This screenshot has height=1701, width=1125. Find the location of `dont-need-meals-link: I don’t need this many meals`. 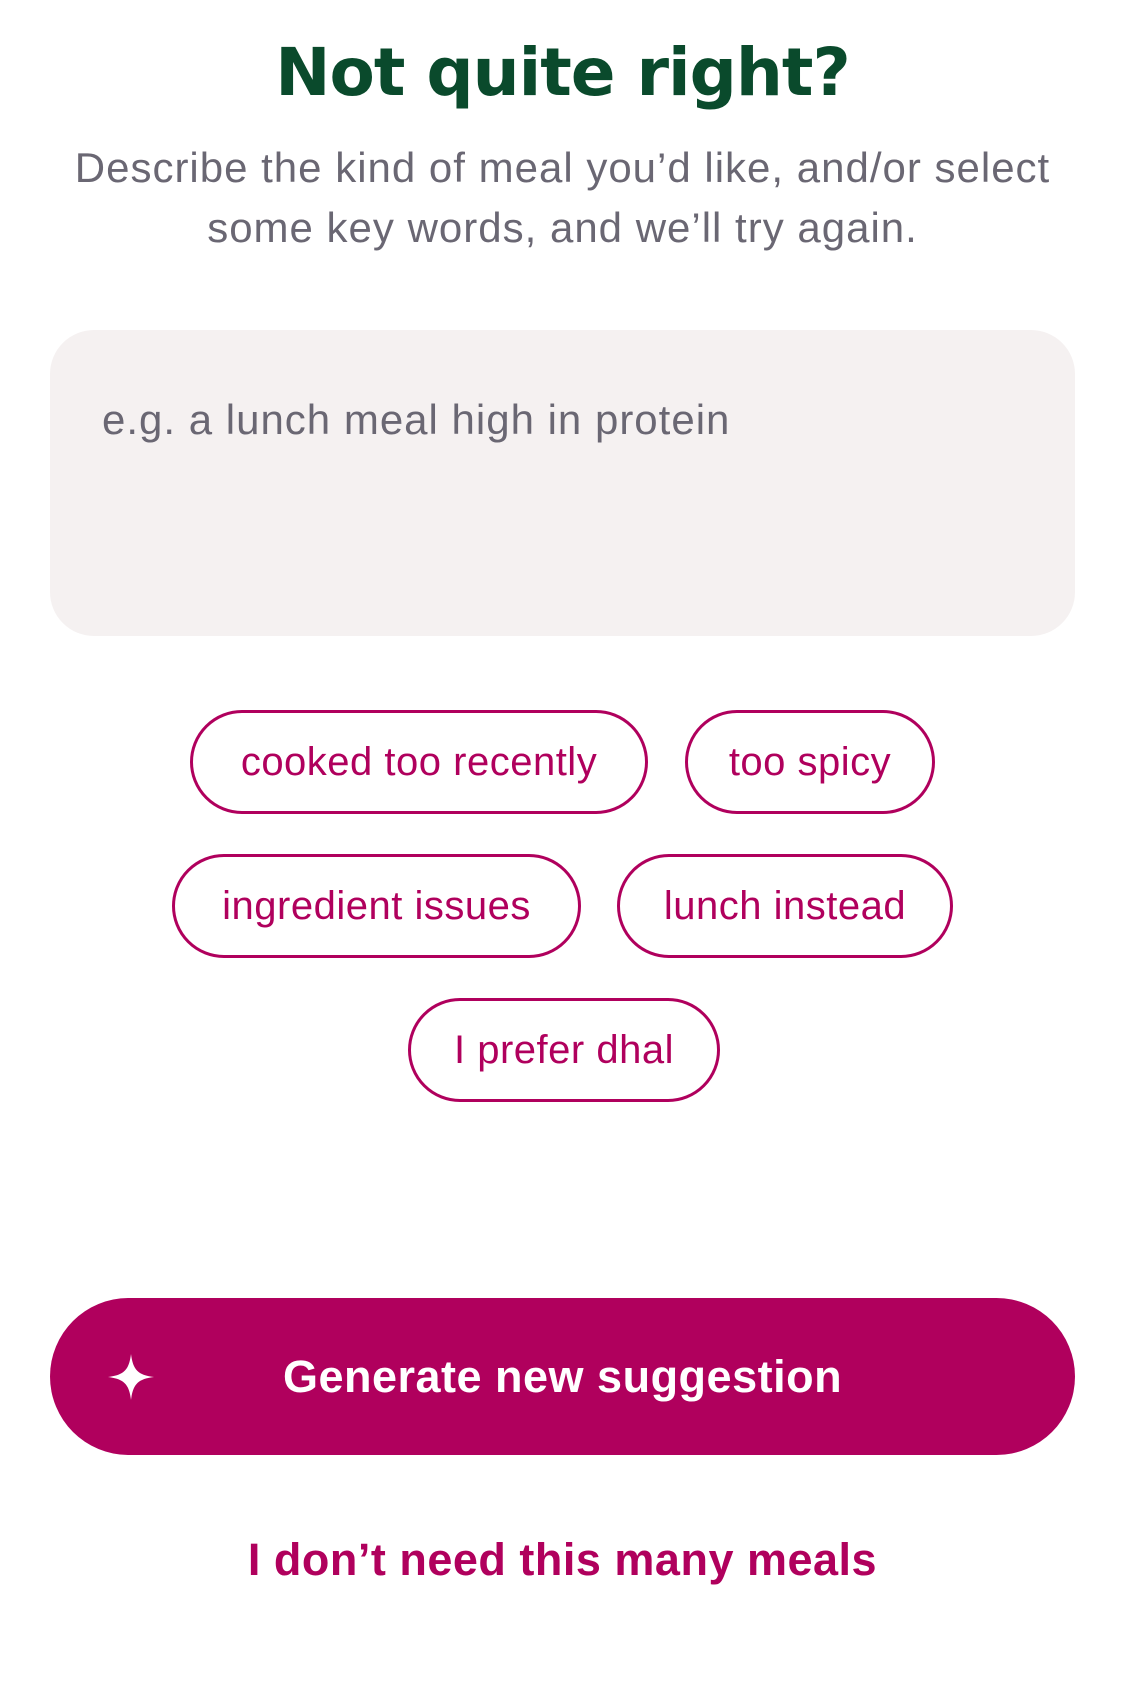

dont-need-meals-link: I don’t need this many meals is located at coordinates (562, 1560).